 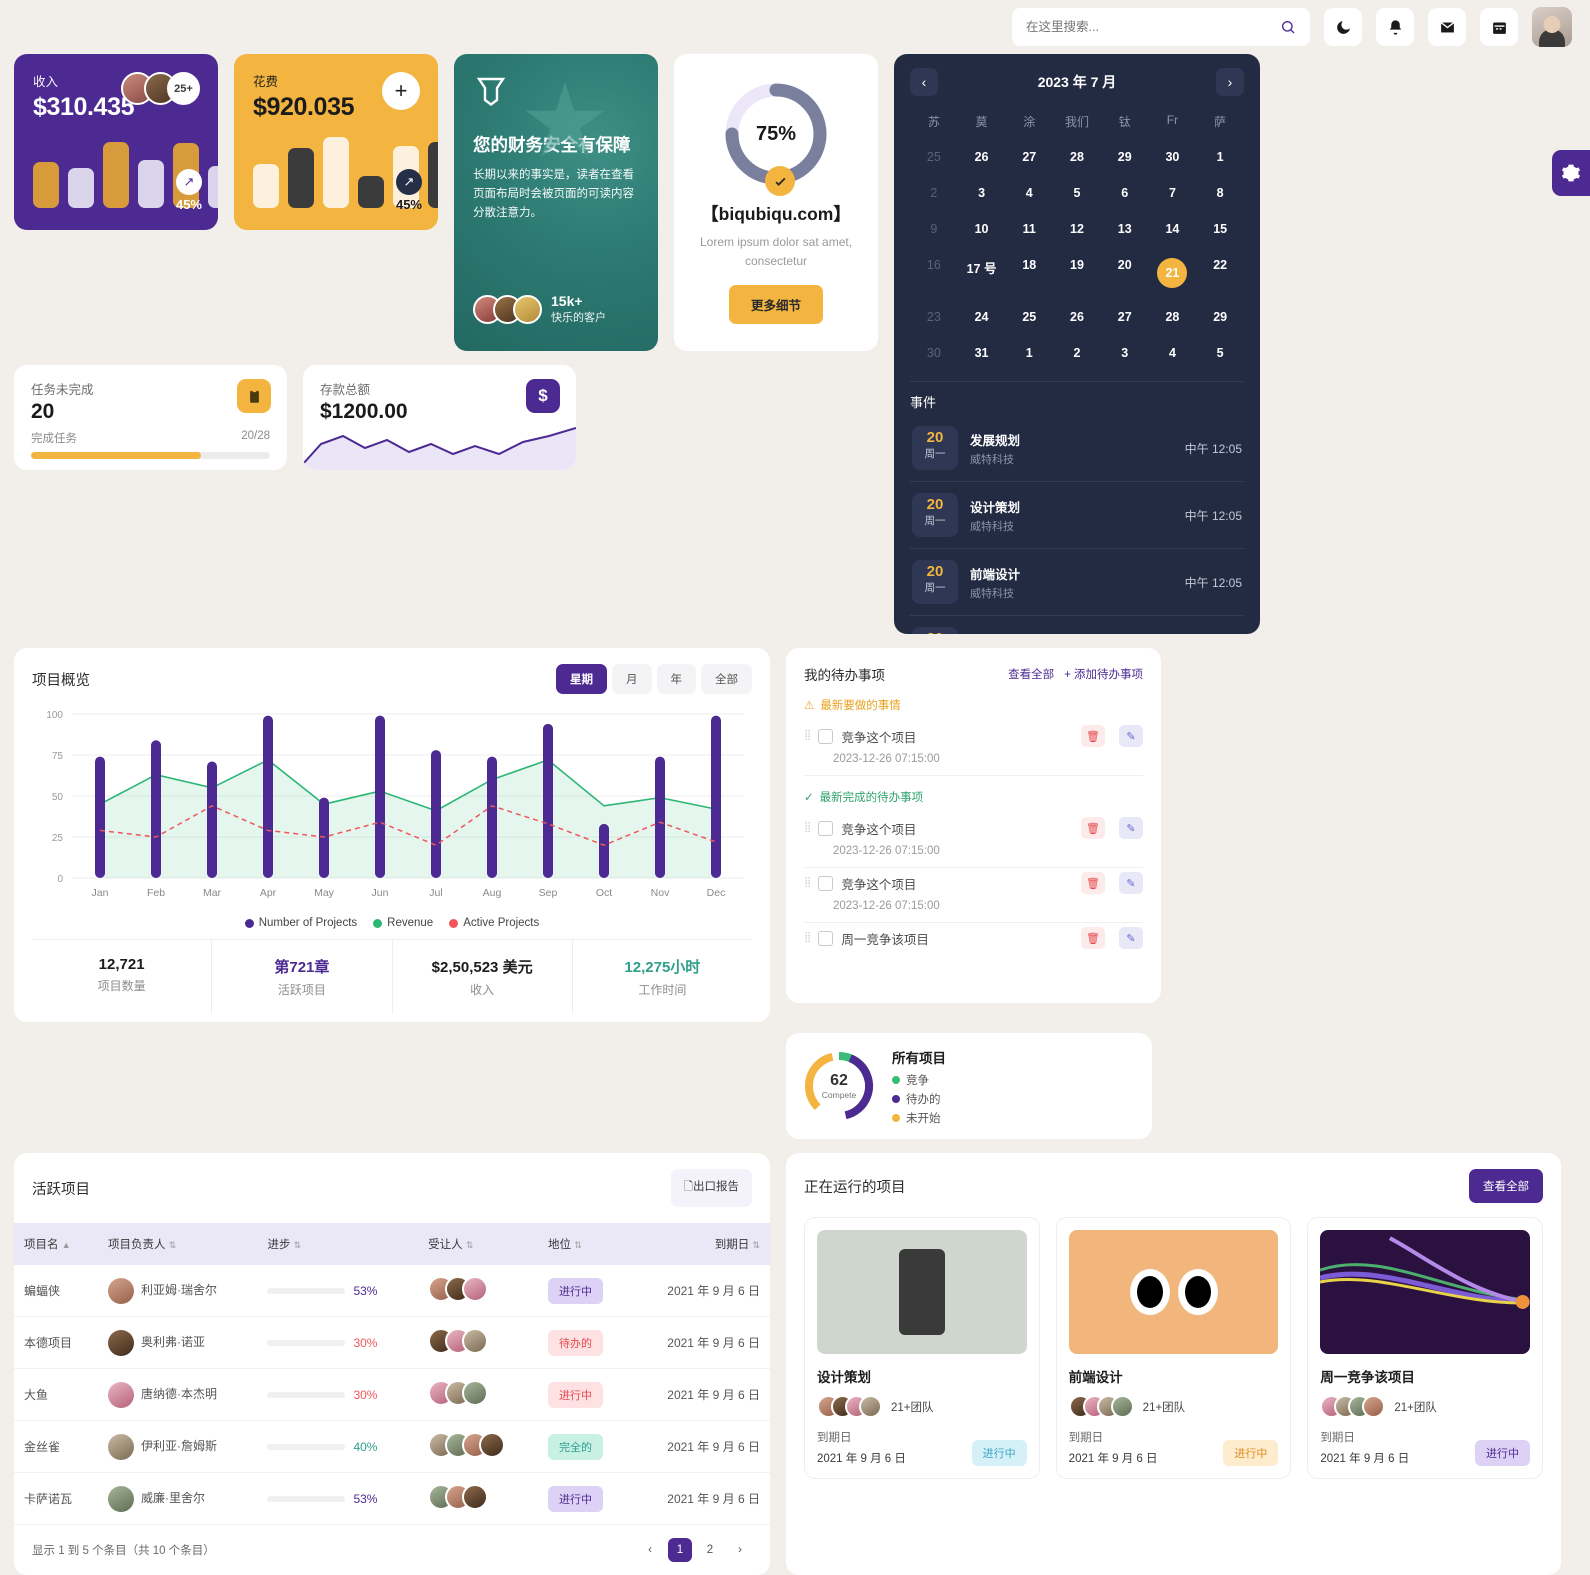 What do you see at coordinates (392, 1498) in the screenshot?
I see `table-row: 卡萨诺瓦 威廉·里舍尔 53% 进行中 2021 年 9 月 6 日` at bounding box center [392, 1498].